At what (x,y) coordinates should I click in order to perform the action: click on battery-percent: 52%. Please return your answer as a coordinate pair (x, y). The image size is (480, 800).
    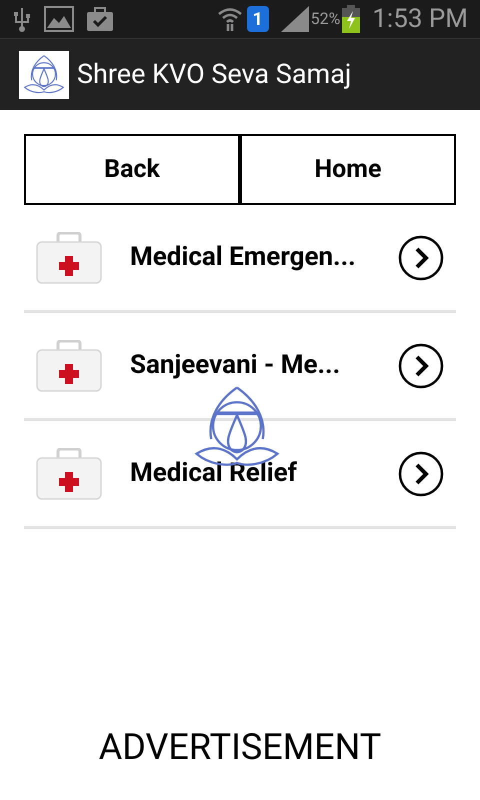
    Looking at the image, I should click on (325, 19).